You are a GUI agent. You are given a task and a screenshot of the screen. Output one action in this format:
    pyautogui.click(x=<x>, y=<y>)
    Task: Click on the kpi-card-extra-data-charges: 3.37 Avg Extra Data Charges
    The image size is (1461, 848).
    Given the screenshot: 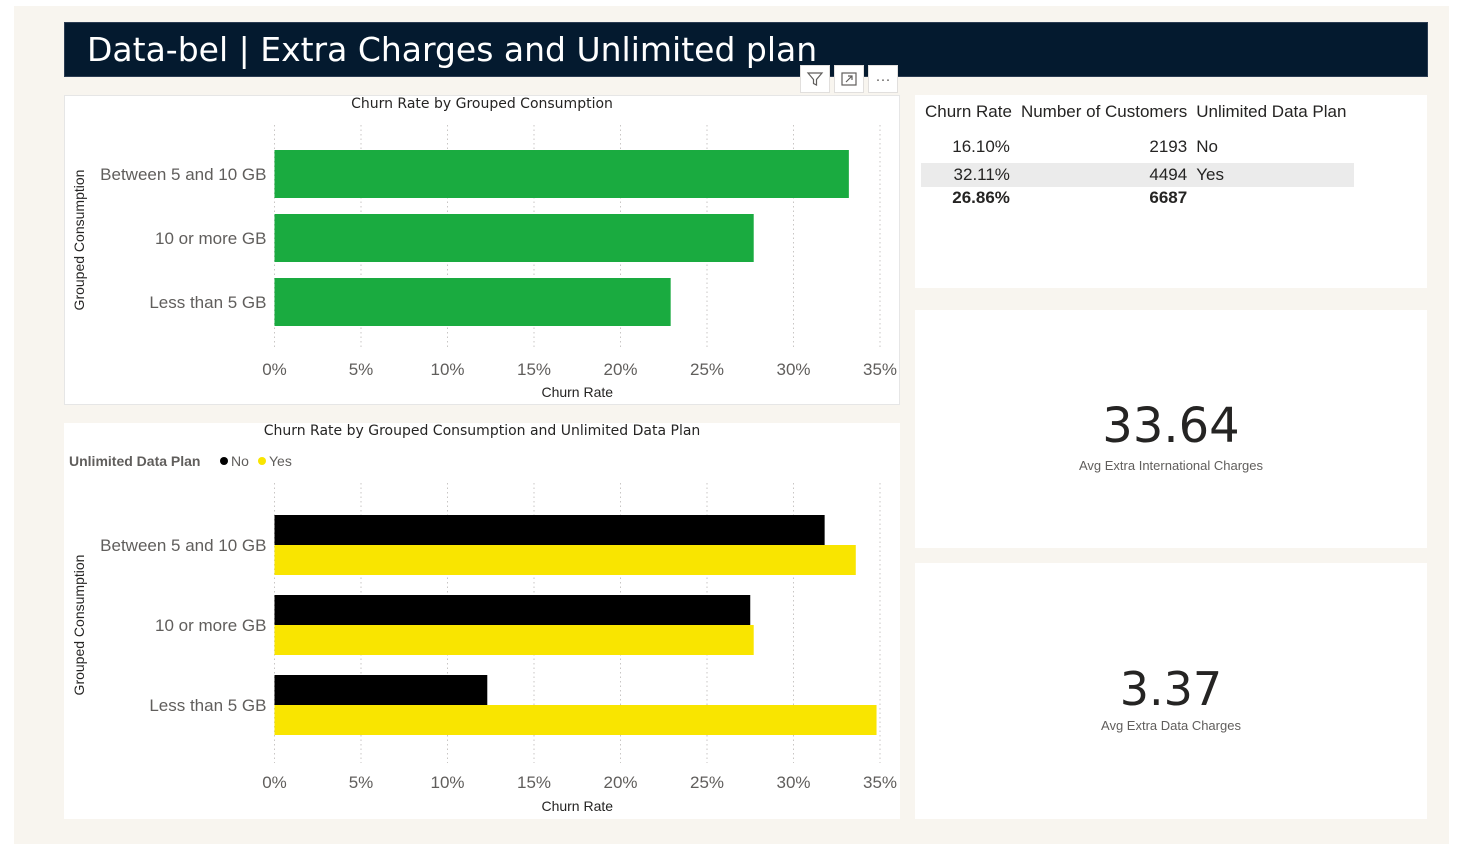 What is the action you would take?
    pyautogui.click(x=1171, y=691)
    